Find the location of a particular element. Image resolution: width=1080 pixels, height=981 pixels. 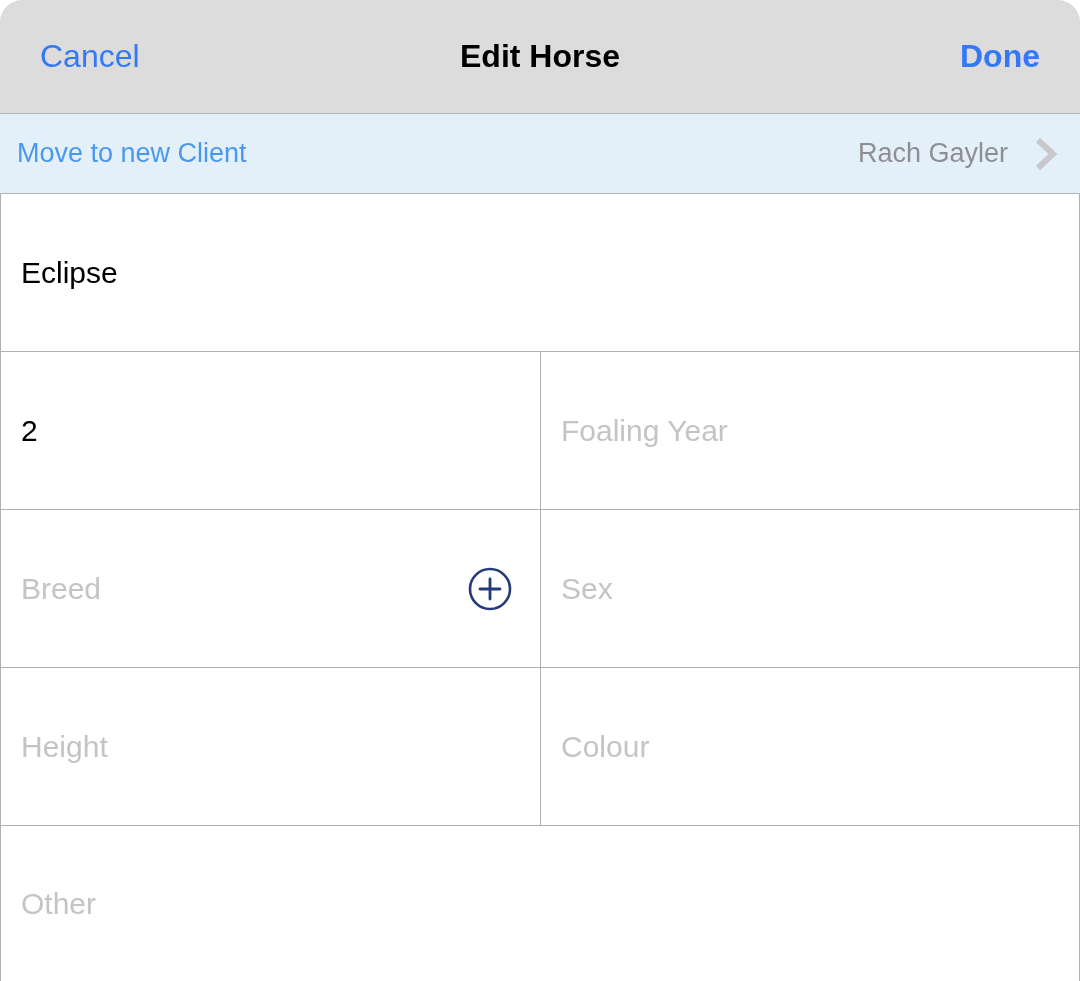

input-field: Breed is located at coordinates (244, 588).